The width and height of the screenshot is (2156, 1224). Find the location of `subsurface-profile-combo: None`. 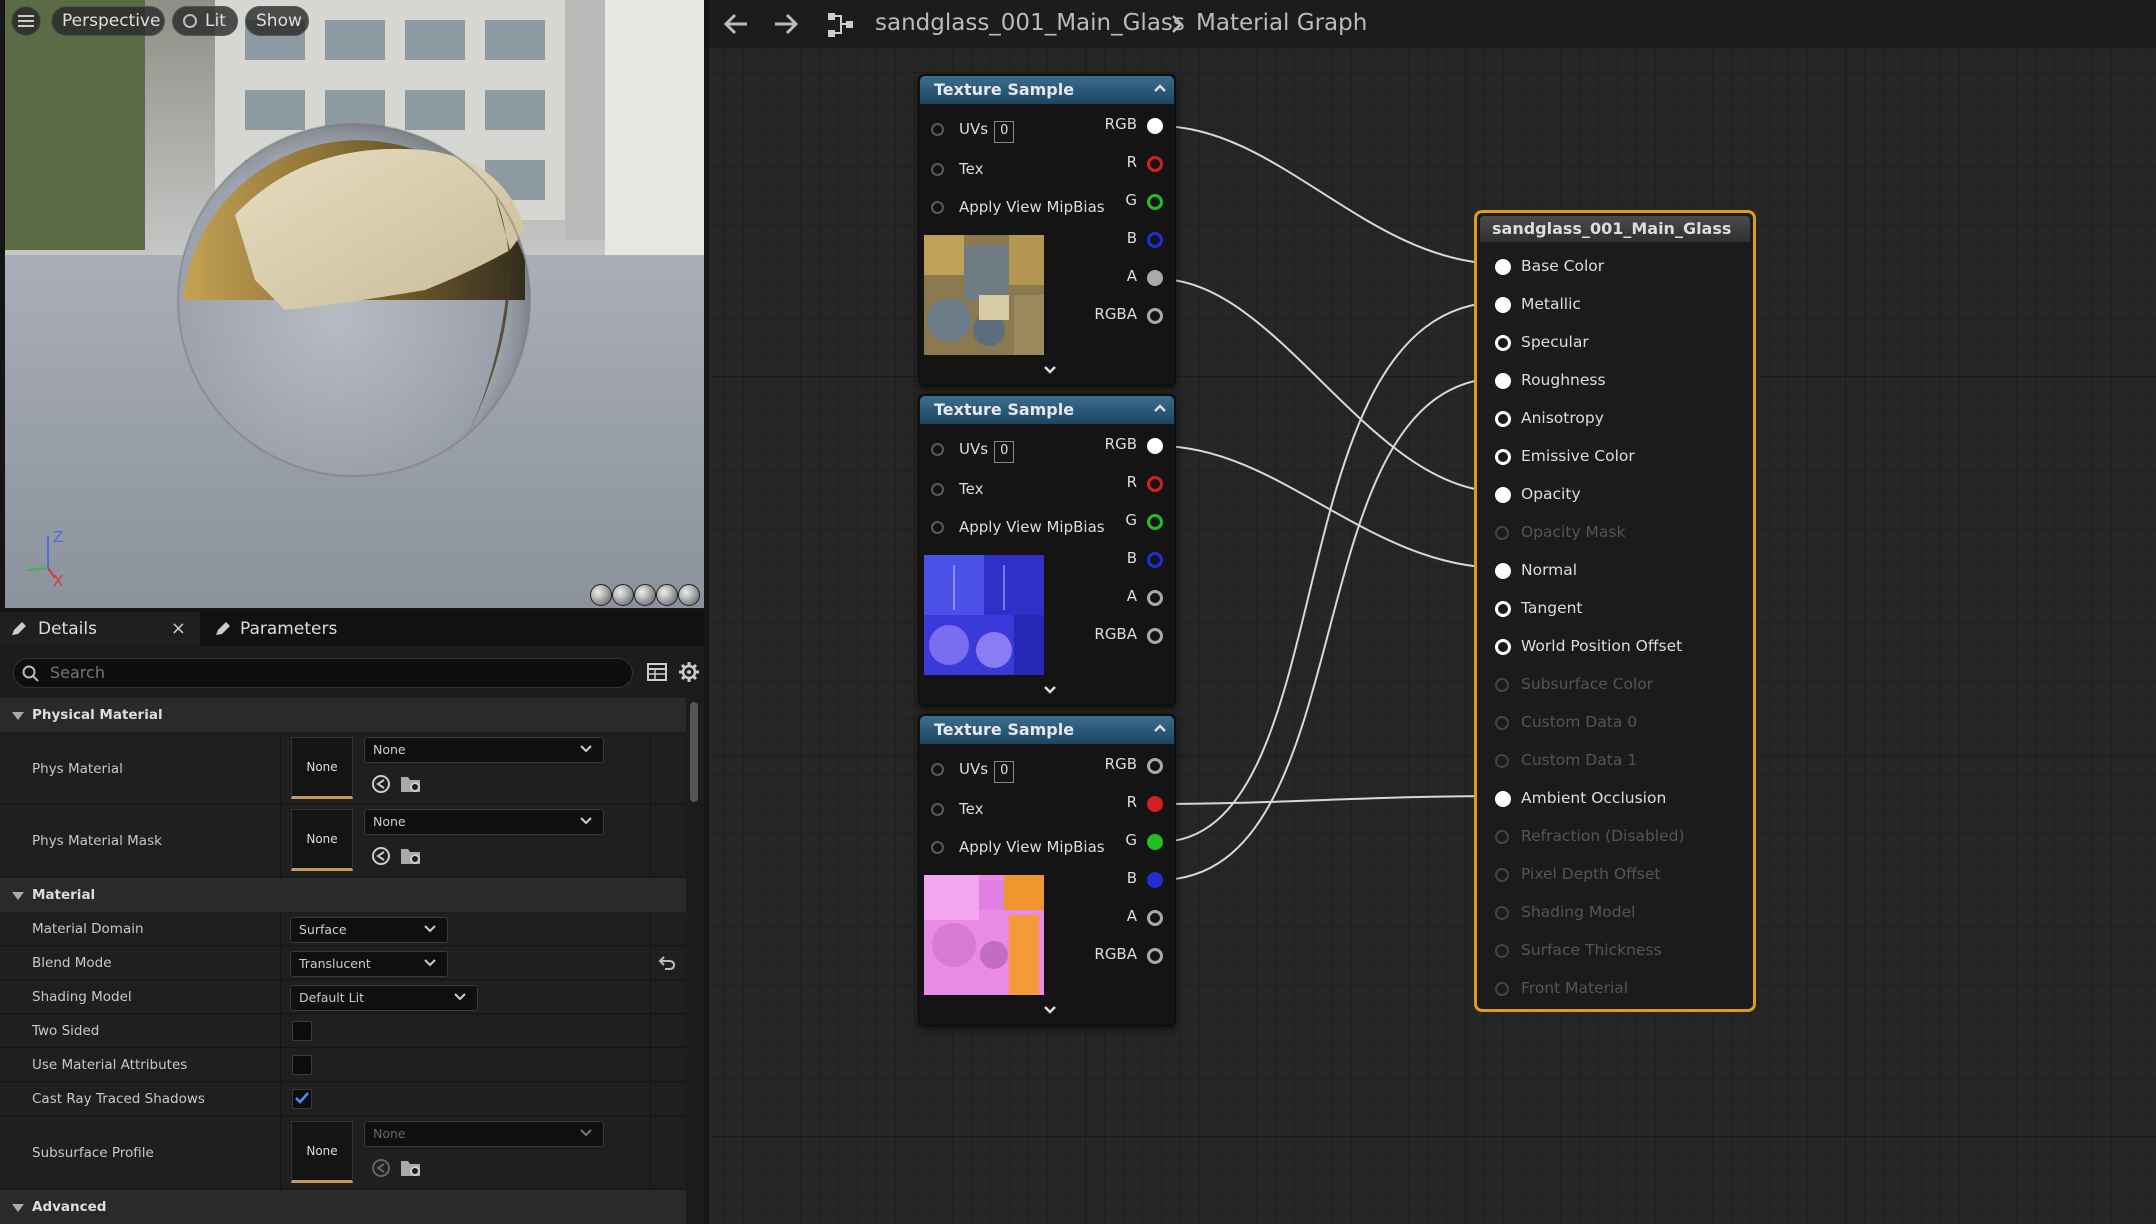

subsurface-profile-combo: None is located at coordinates (484, 1134).